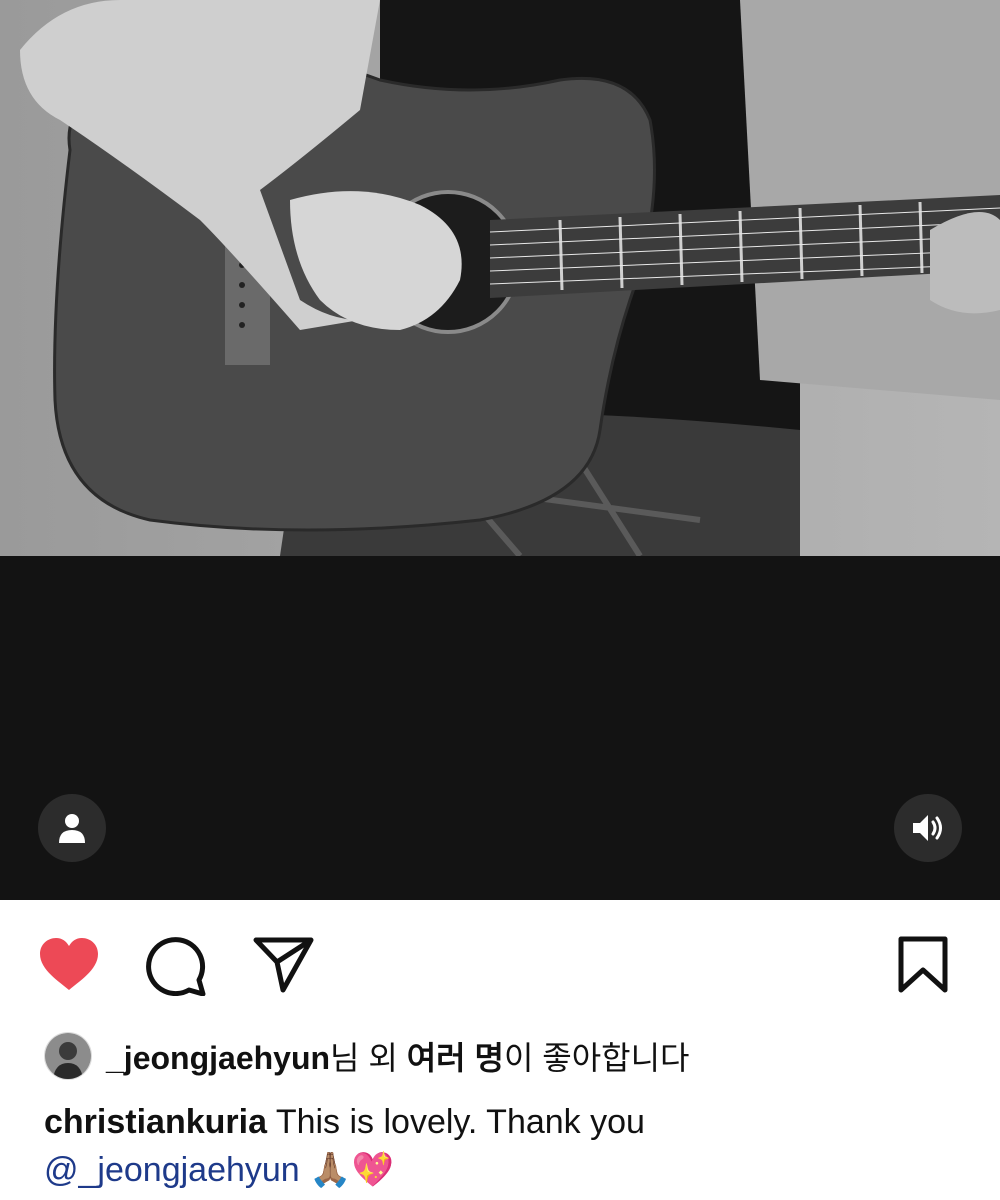 Image resolution: width=1000 pixels, height=1200 pixels. What do you see at coordinates (455, 1058) in the screenshot?
I see `others-link: 여러 명` at bounding box center [455, 1058].